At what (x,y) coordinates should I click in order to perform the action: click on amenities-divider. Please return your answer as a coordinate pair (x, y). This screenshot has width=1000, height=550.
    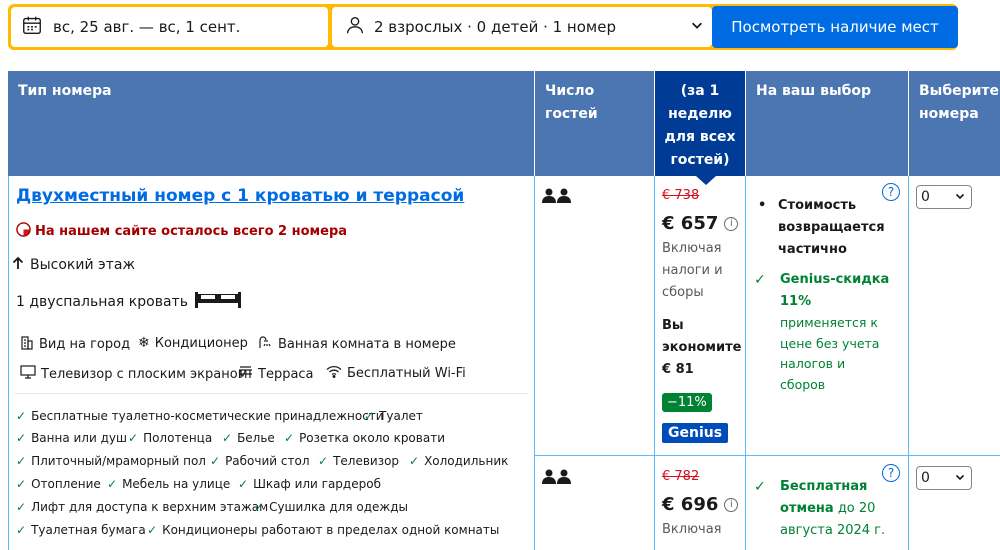
    Looking at the image, I should click on (271, 393).